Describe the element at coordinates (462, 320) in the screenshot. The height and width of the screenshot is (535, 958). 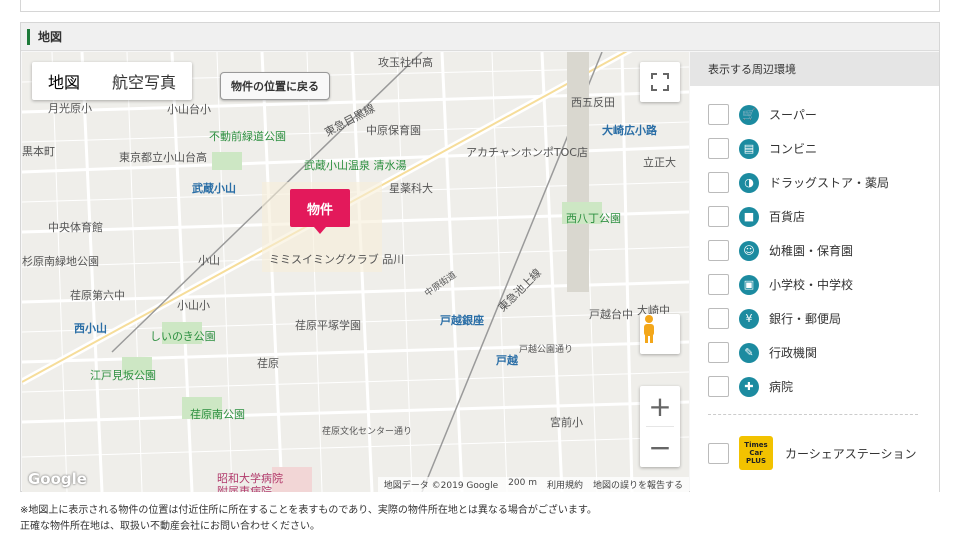
I see `map-label: 戸越銀座` at that location.